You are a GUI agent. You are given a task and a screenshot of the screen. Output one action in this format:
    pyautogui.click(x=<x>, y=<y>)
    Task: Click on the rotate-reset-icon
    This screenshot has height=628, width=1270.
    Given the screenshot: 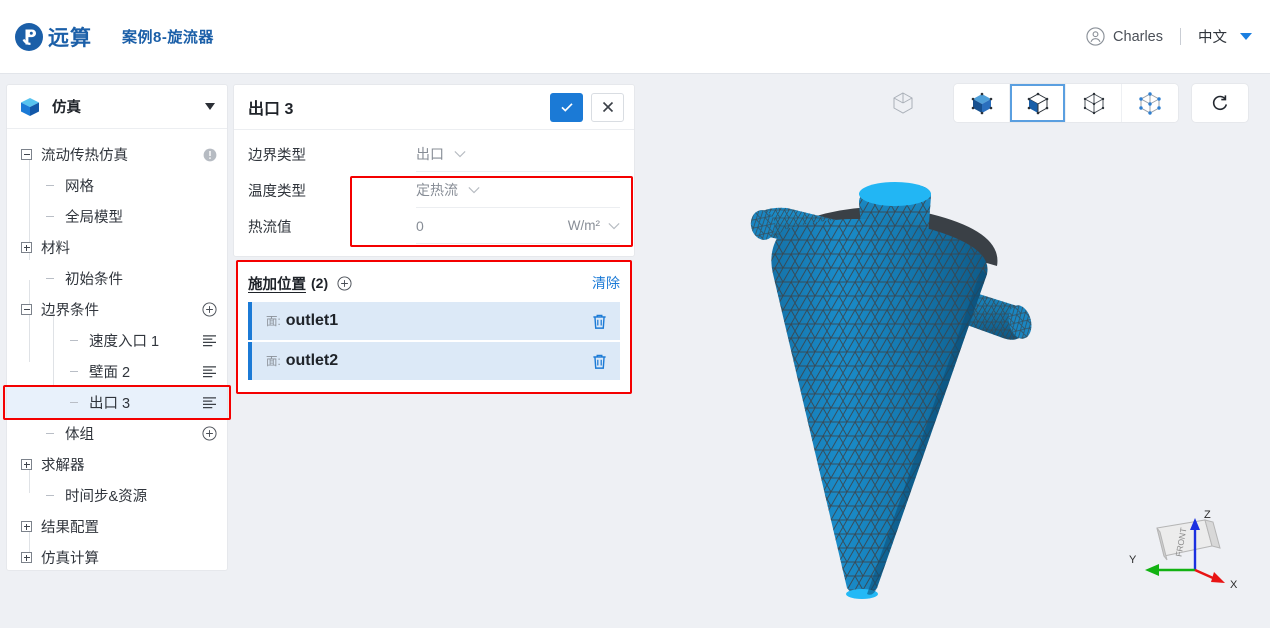 What is the action you would take?
    pyautogui.click(x=1220, y=103)
    